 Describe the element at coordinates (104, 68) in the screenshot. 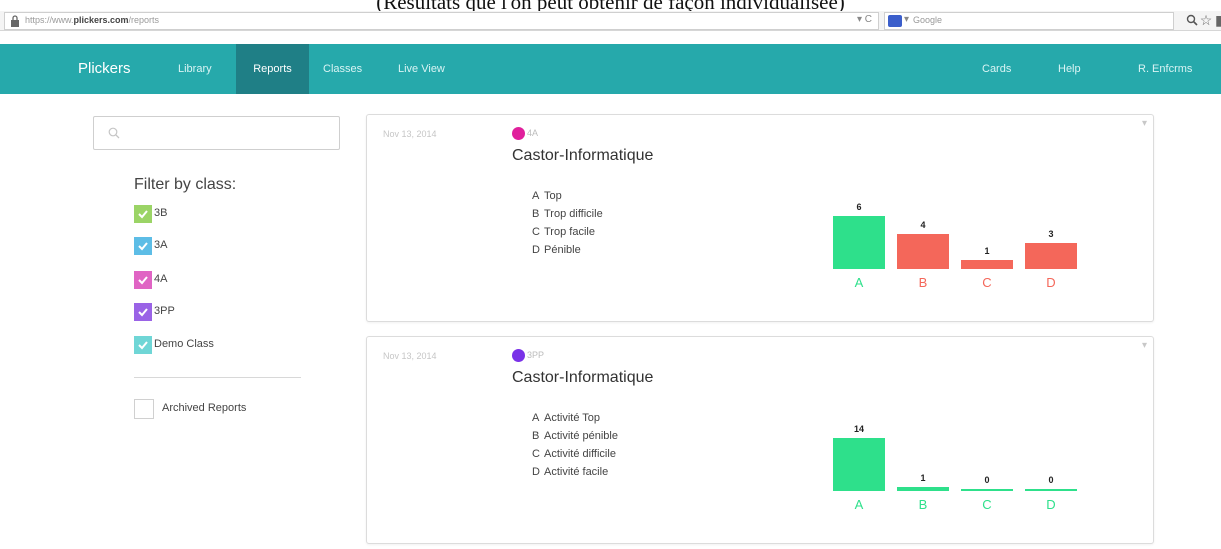

I see `brand-logo: Plickers` at that location.